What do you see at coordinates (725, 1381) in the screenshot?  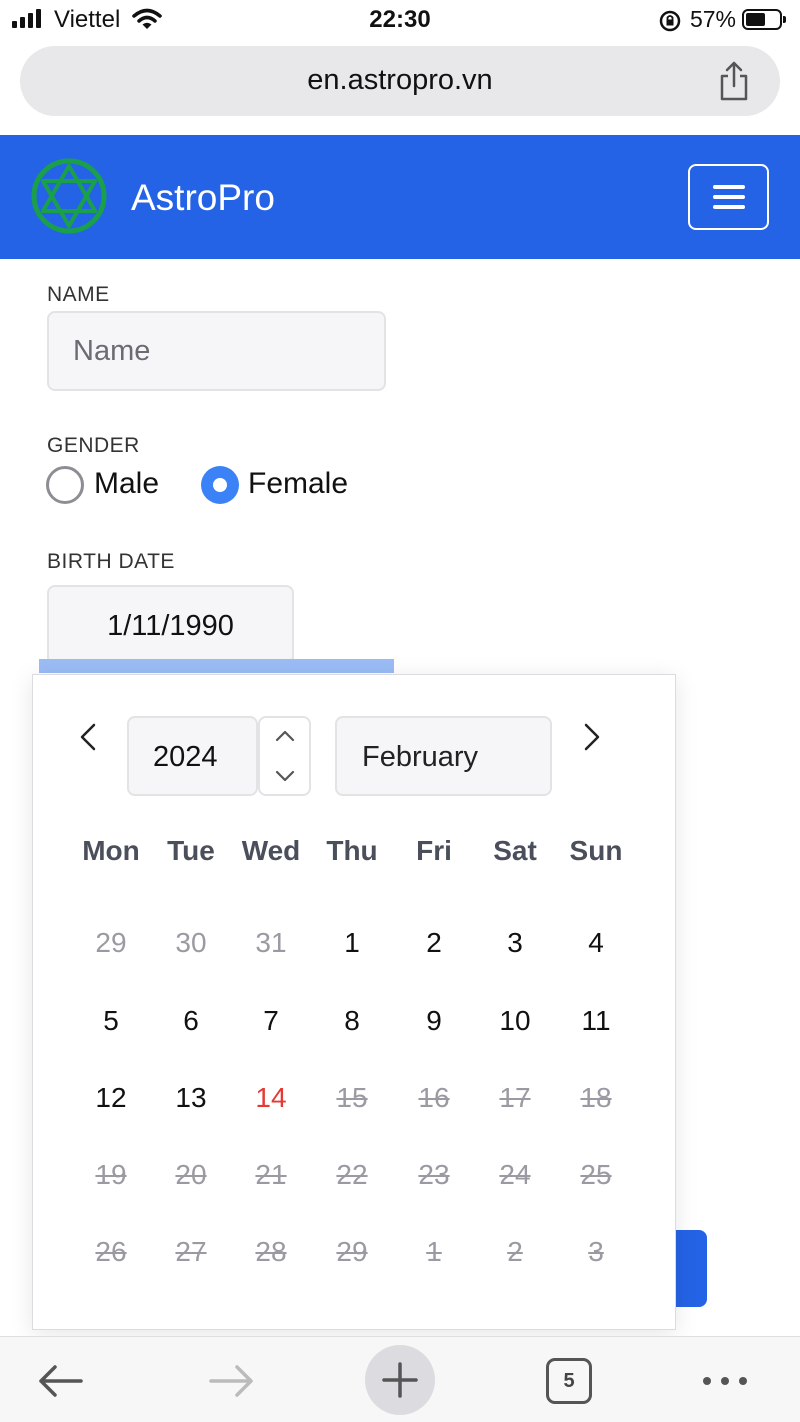 I see `more-icon` at bounding box center [725, 1381].